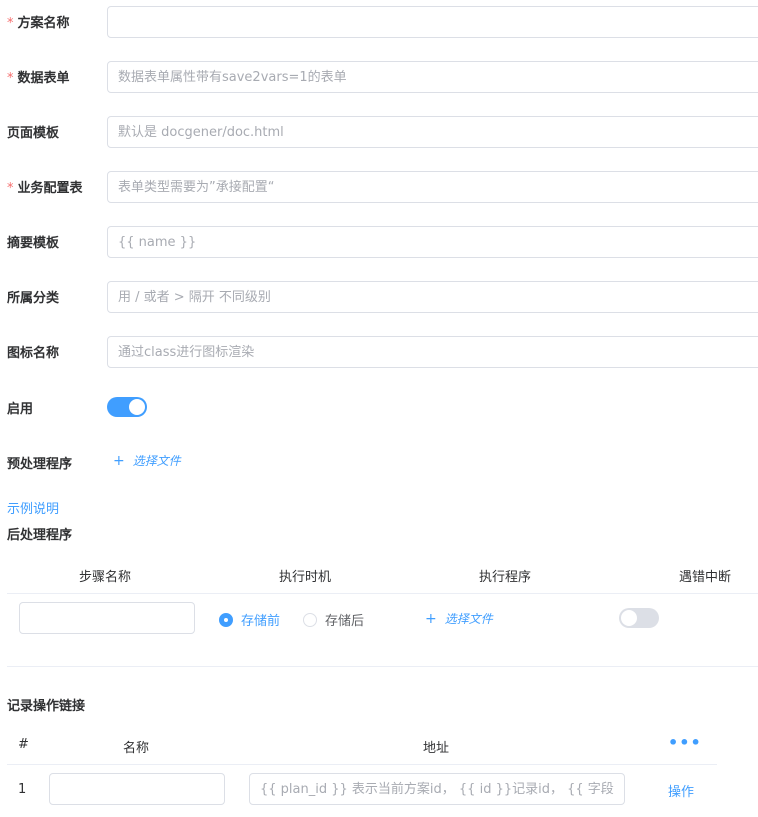  I want to click on business-config-input, so click(432, 187).